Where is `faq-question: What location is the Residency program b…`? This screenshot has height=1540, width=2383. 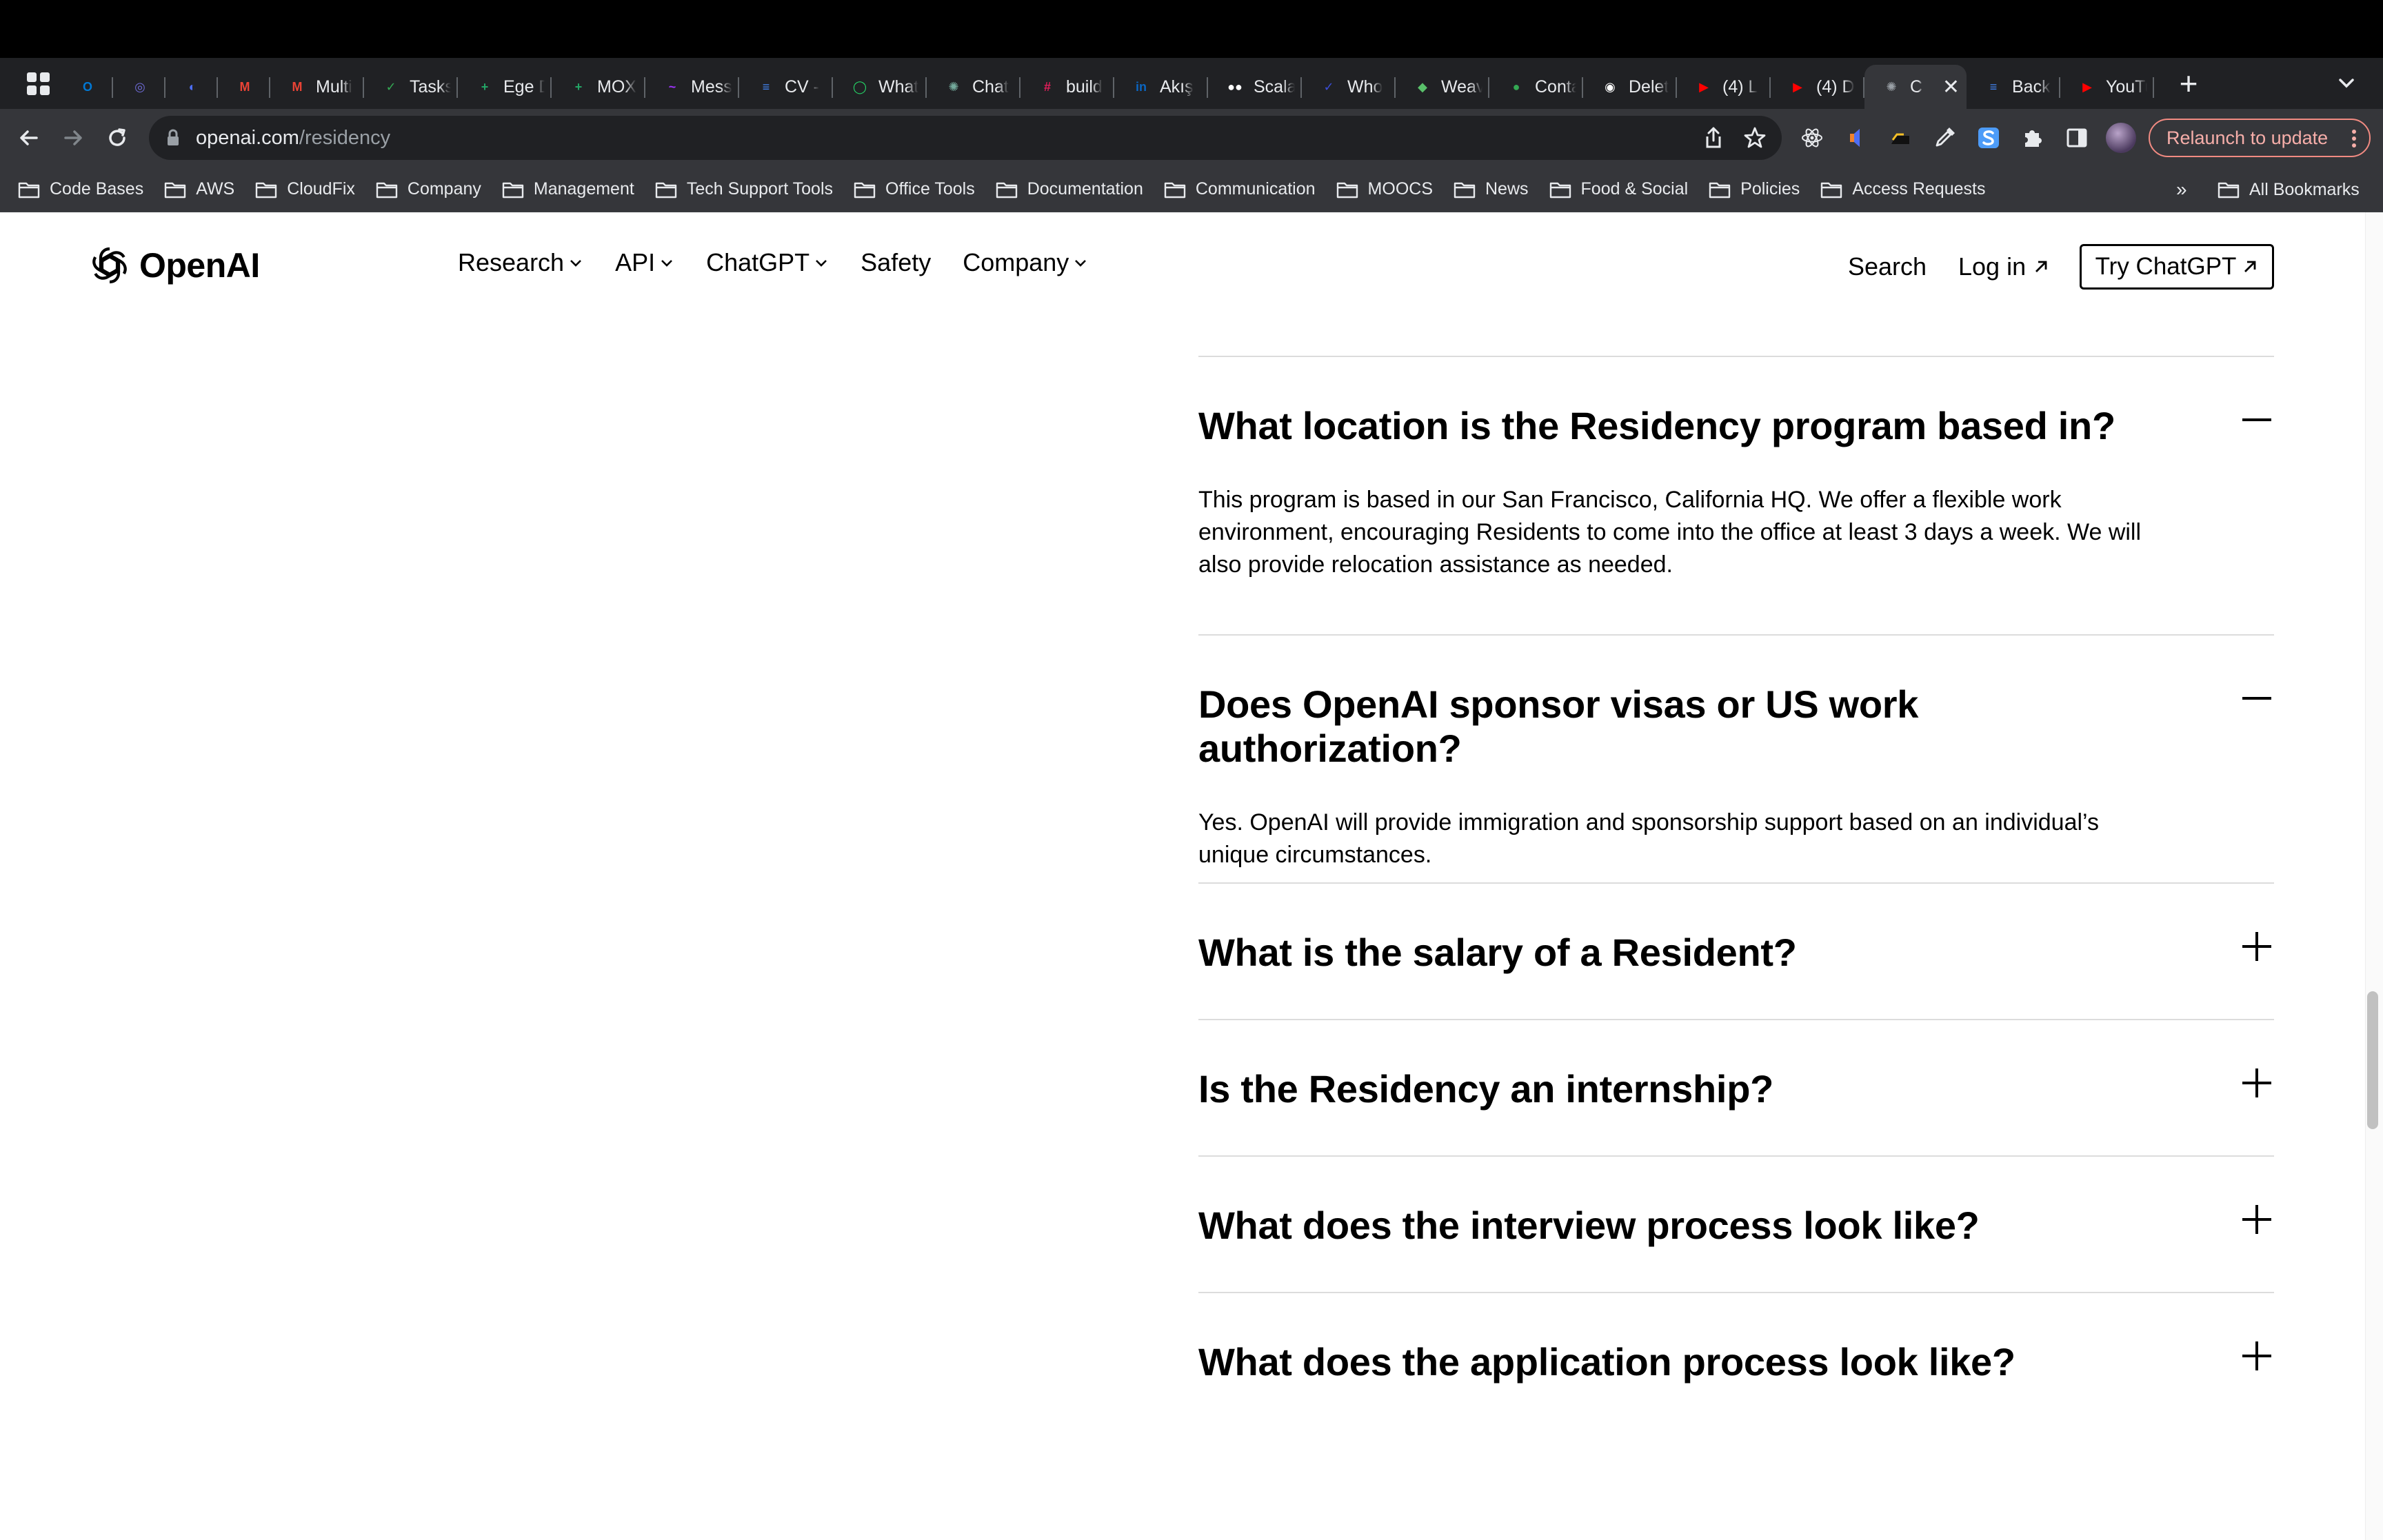 faq-question: What location is the Residency program b… is located at coordinates (1736, 402).